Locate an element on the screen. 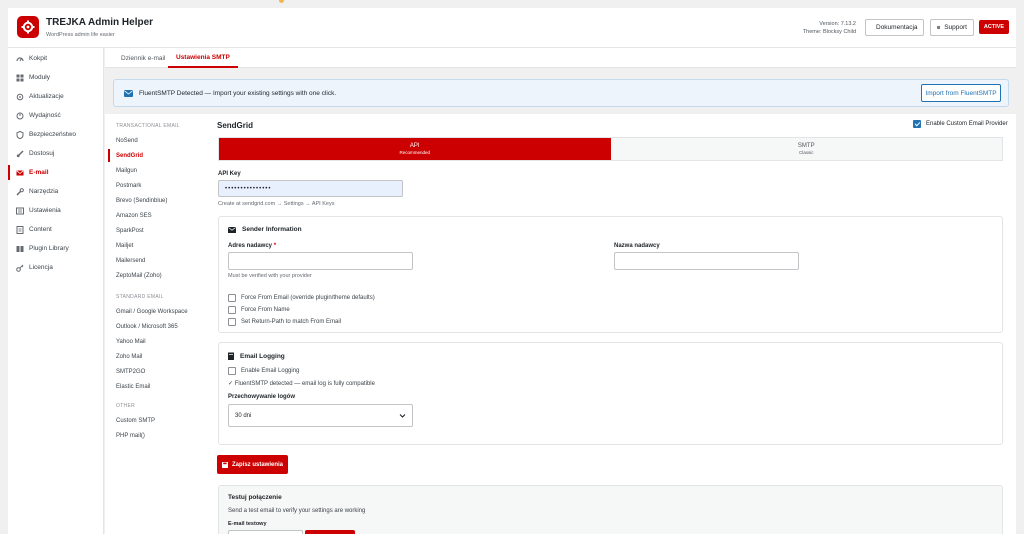 This screenshot has height=534, width=1024. sender-card-title-text: Sender Information is located at coordinates (272, 229).